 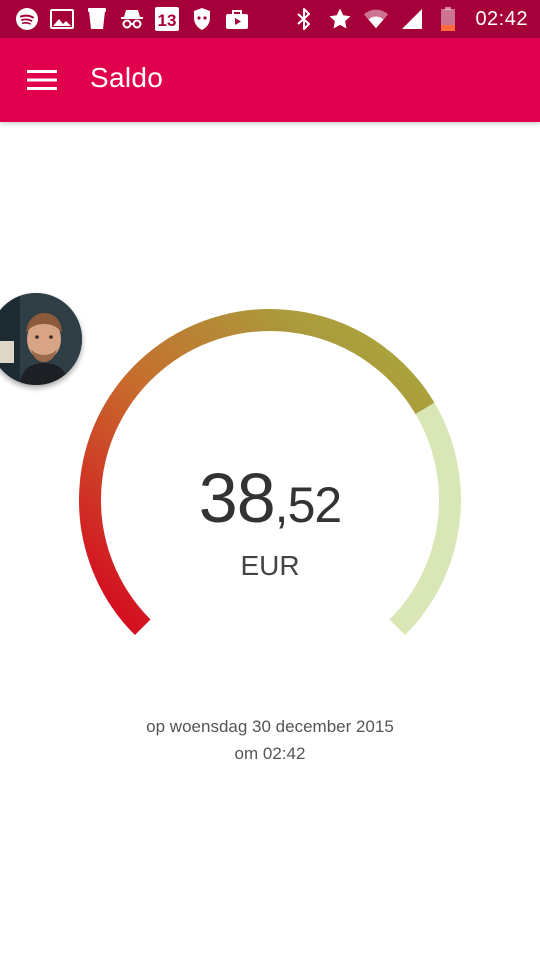 I want to click on balance-decimal: ,52, so click(x=308, y=505).